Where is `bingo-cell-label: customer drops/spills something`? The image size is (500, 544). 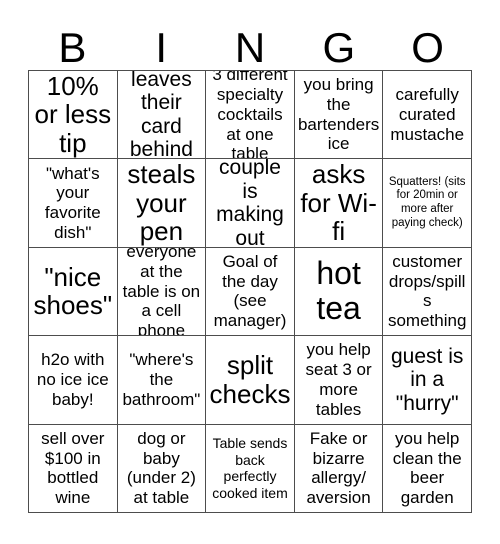 bingo-cell-label: customer drops/spills something is located at coordinates (427, 291).